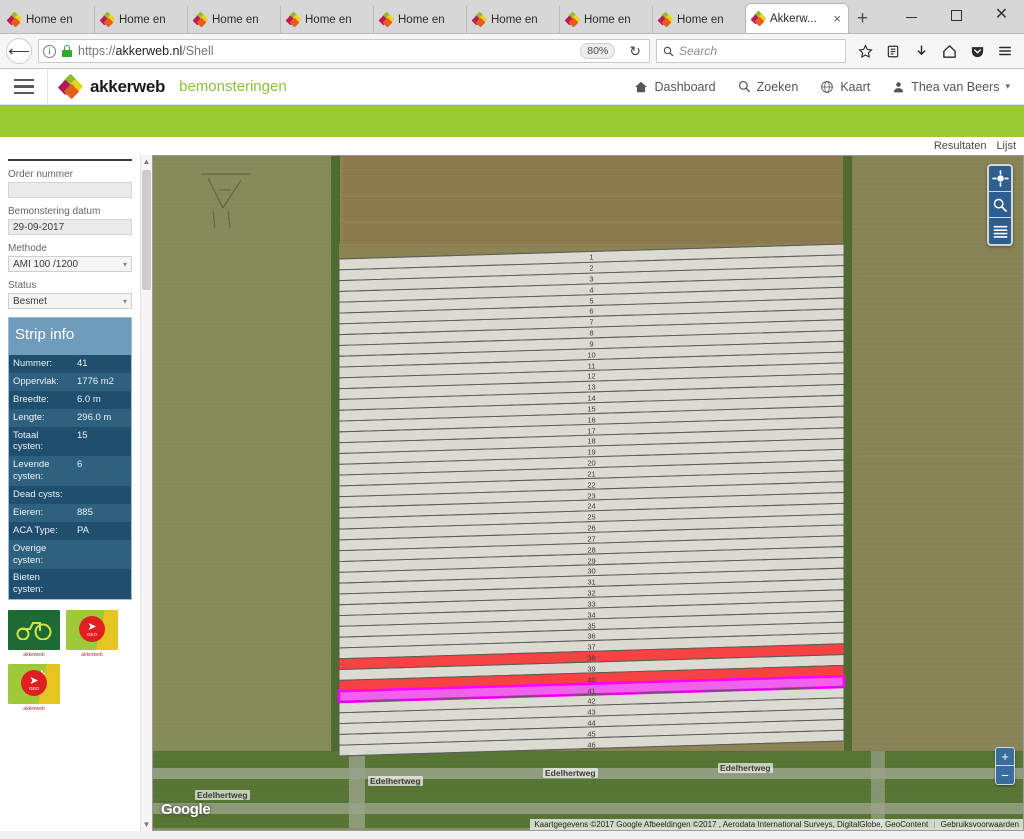 This screenshot has height=839, width=1024. Describe the element at coordinates (591, 538) in the screenshot. I see `strip-number: 27` at that location.